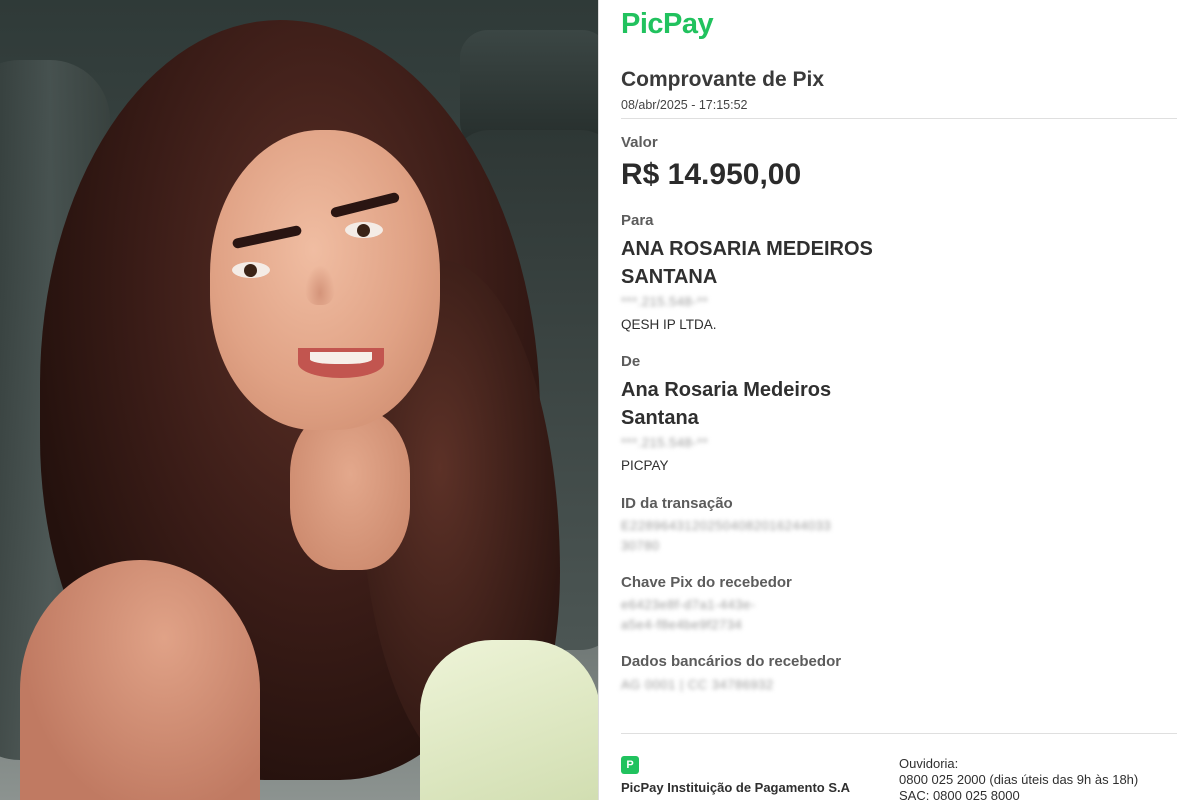 Image resolution: width=1200 pixels, height=804 pixels. I want to click on receipt-datetime: 08/abr/2025 - 17:15:52, so click(684, 105).